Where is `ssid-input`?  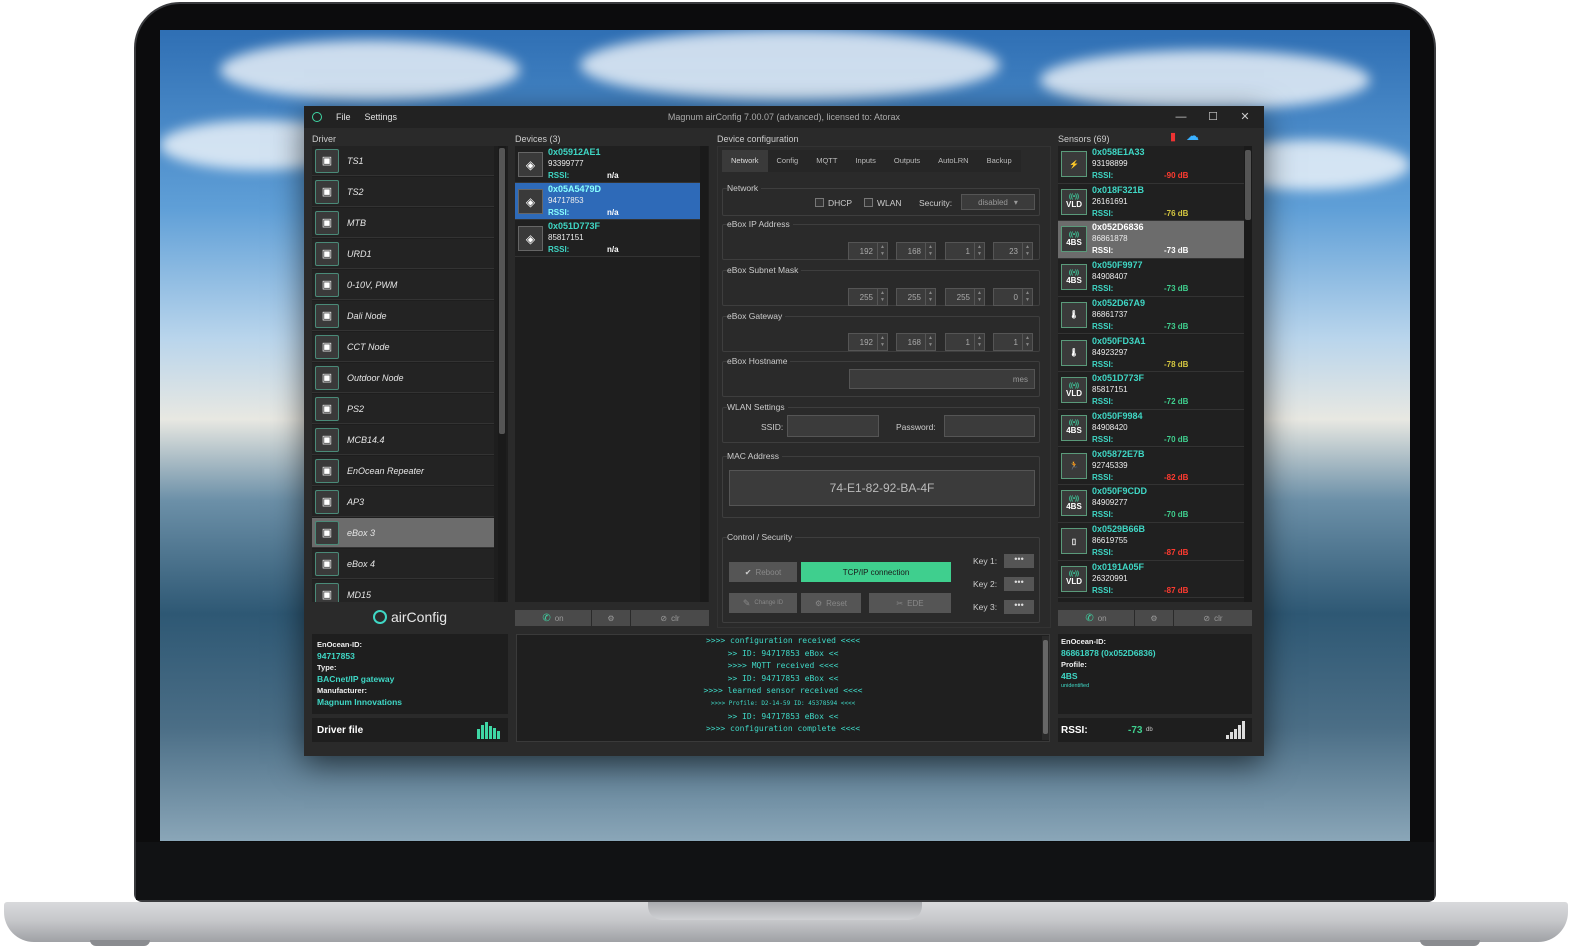 ssid-input is located at coordinates (833, 426).